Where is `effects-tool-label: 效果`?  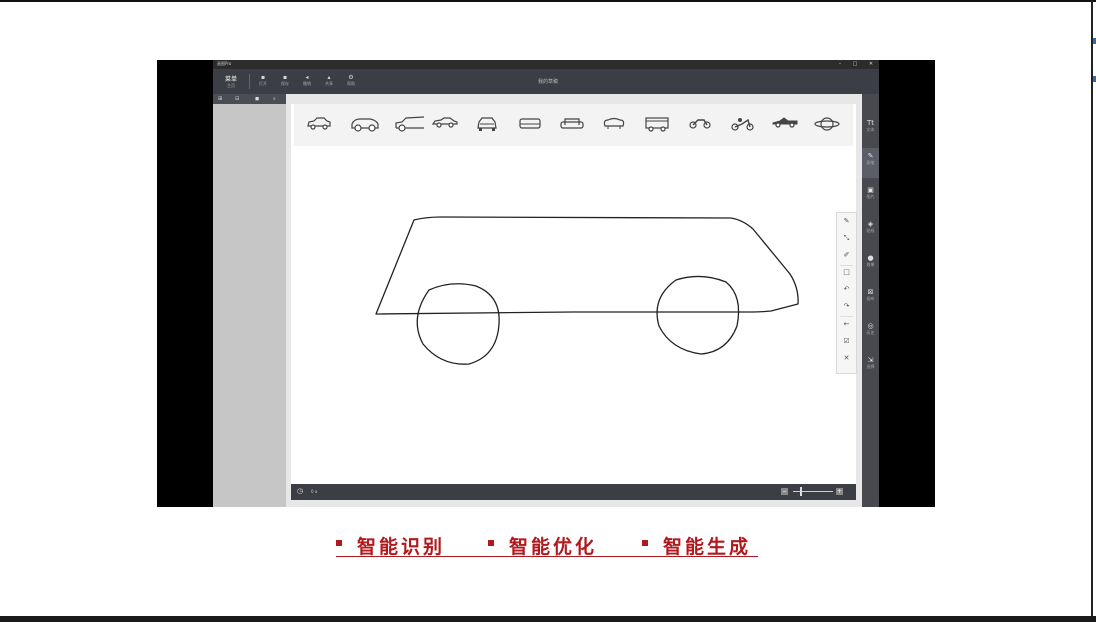 effects-tool-label: 效果 is located at coordinates (870, 264).